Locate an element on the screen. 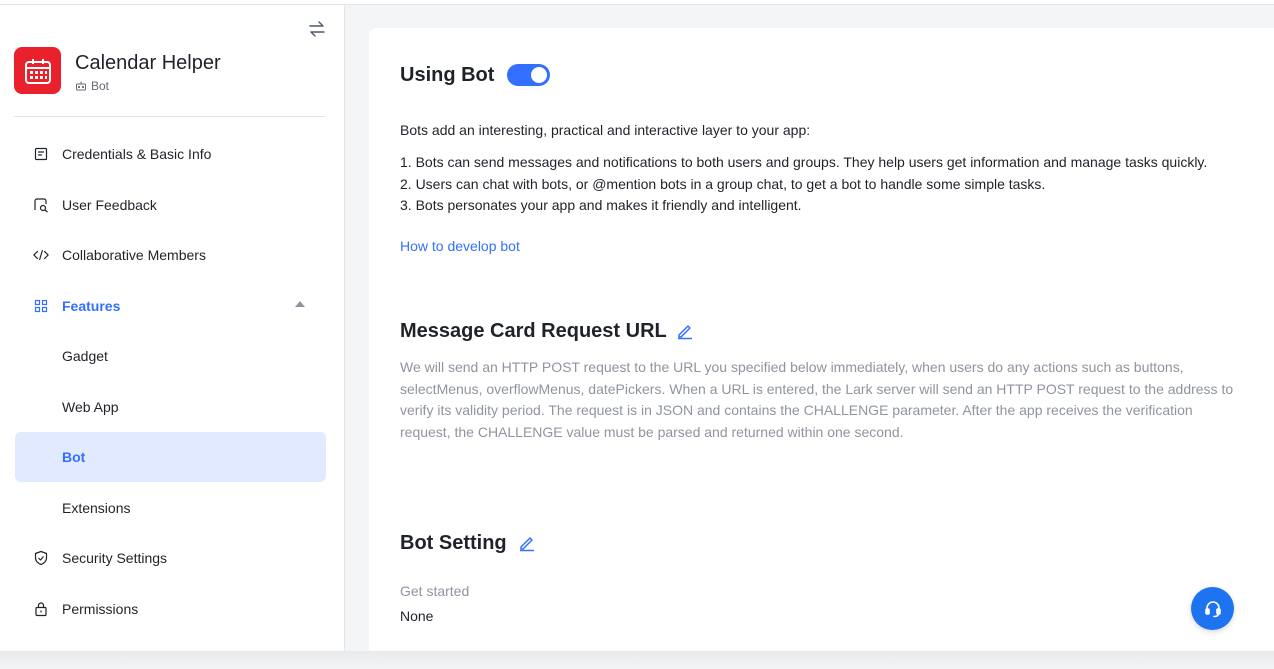  shield-icon is located at coordinates (41, 558).